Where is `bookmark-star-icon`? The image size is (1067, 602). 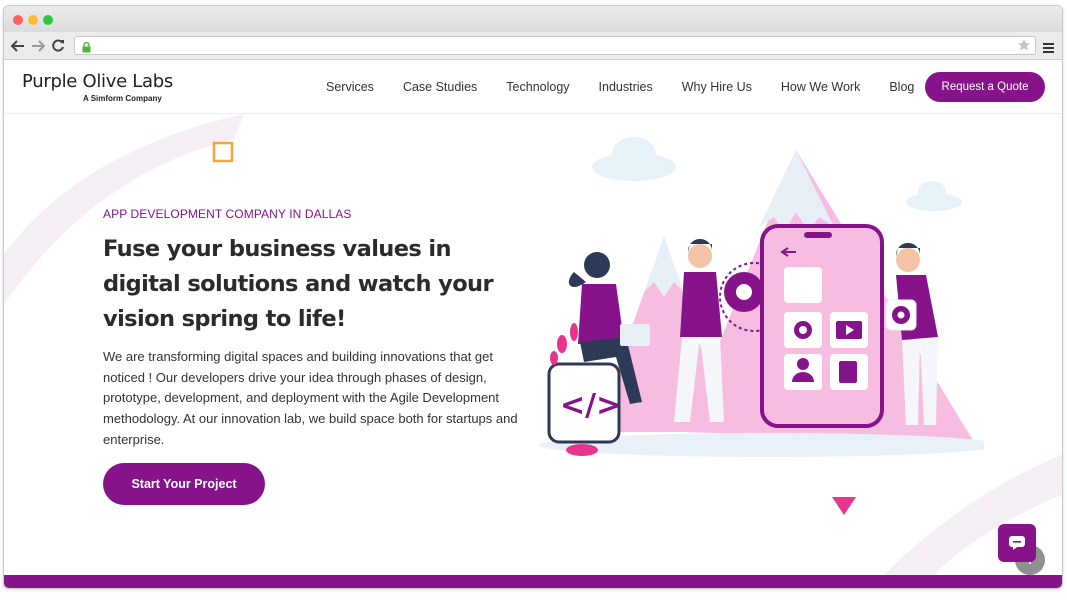
bookmark-star-icon is located at coordinates (1024, 47).